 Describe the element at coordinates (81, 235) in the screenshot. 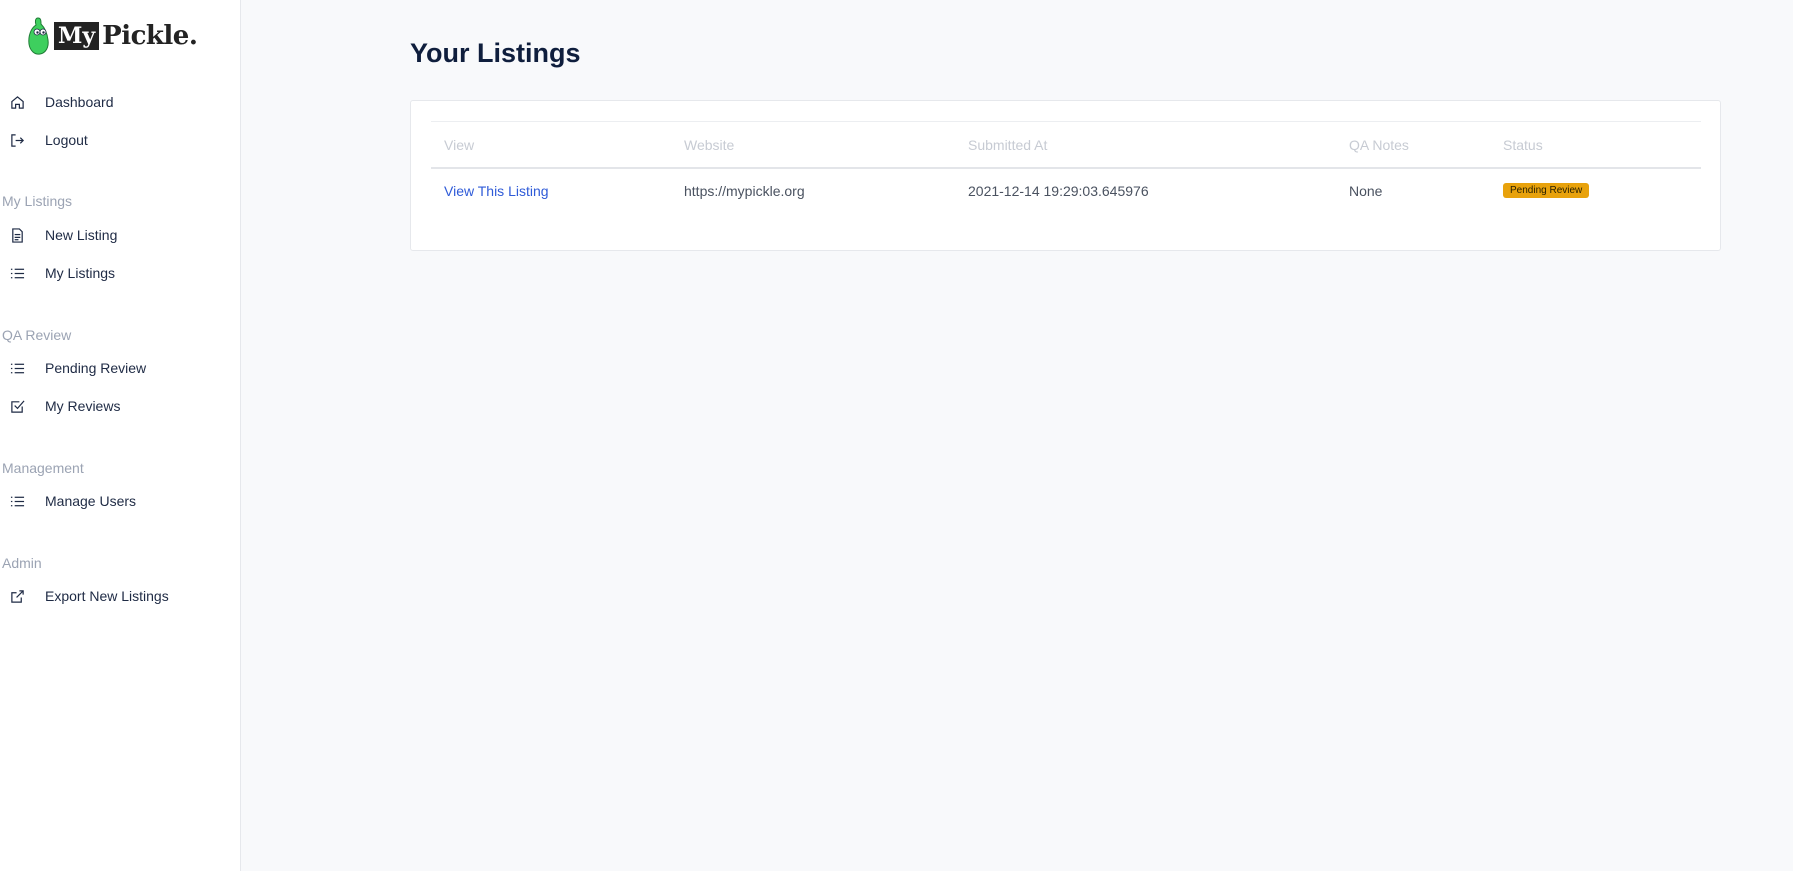

I see `sidebar-item-label: New Listing` at that location.